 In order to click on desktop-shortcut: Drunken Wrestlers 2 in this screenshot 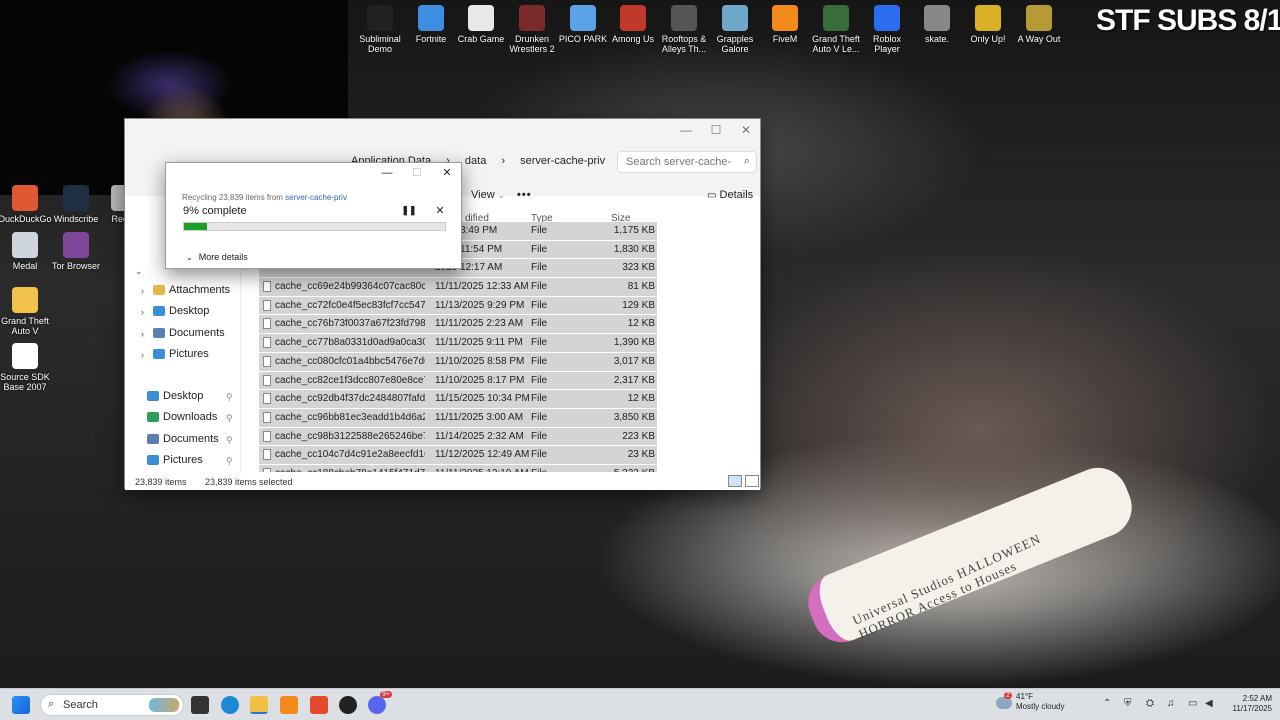, I will do `click(532, 29)`.